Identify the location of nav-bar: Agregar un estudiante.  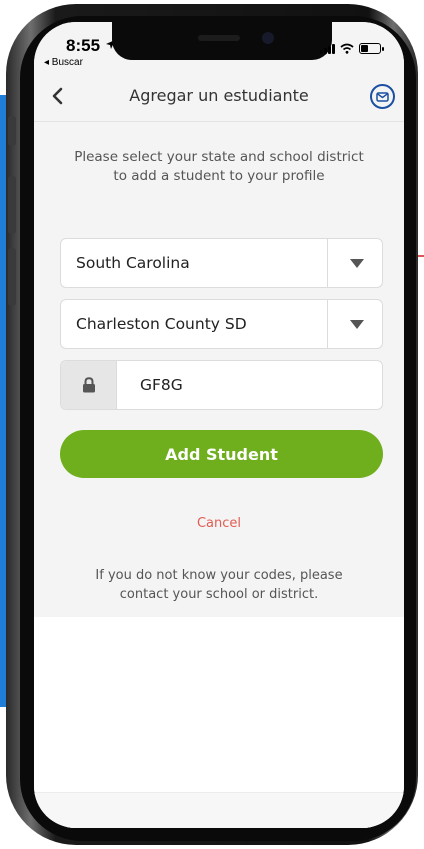
(219, 97).